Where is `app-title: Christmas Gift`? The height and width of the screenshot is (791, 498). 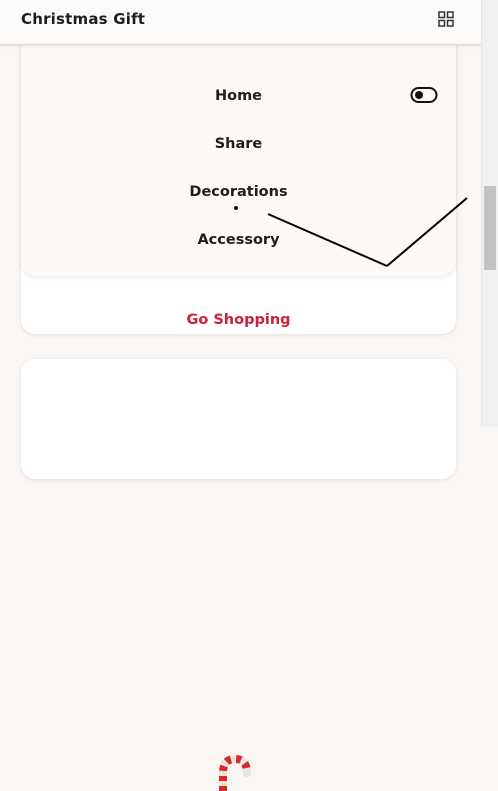
app-title: Christmas Gift is located at coordinates (83, 19).